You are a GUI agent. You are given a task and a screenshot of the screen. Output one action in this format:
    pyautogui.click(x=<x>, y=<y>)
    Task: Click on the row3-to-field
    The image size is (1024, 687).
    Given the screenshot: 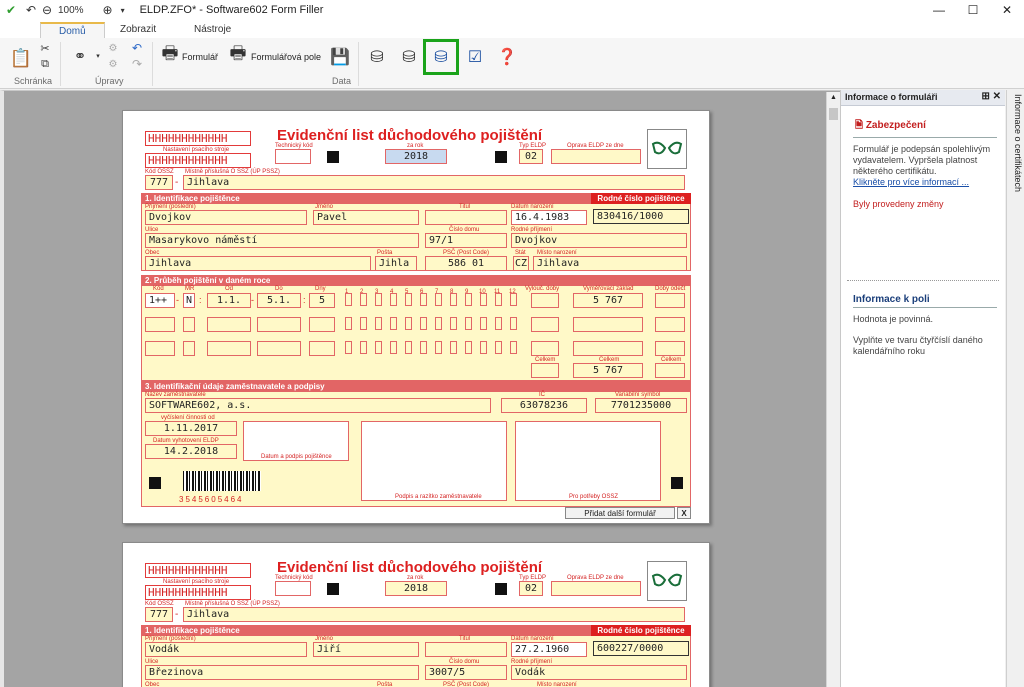 What is the action you would take?
    pyautogui.click(x=279, y=348)
    